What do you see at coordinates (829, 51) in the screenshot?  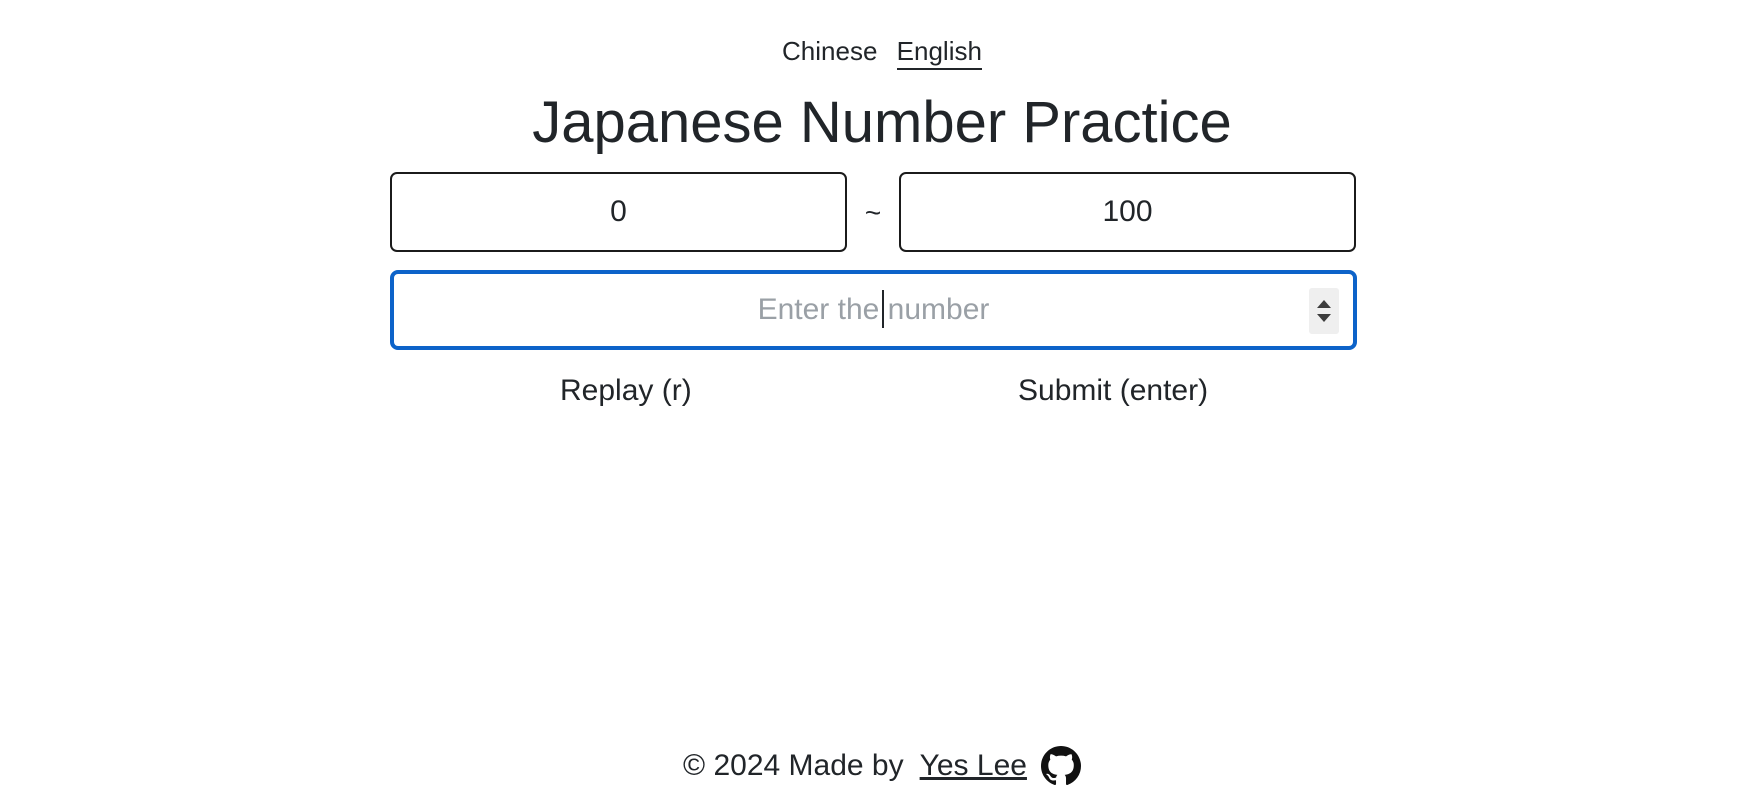 I see `lang-chinese-link: Chinese` at bounding box center [829, 51].